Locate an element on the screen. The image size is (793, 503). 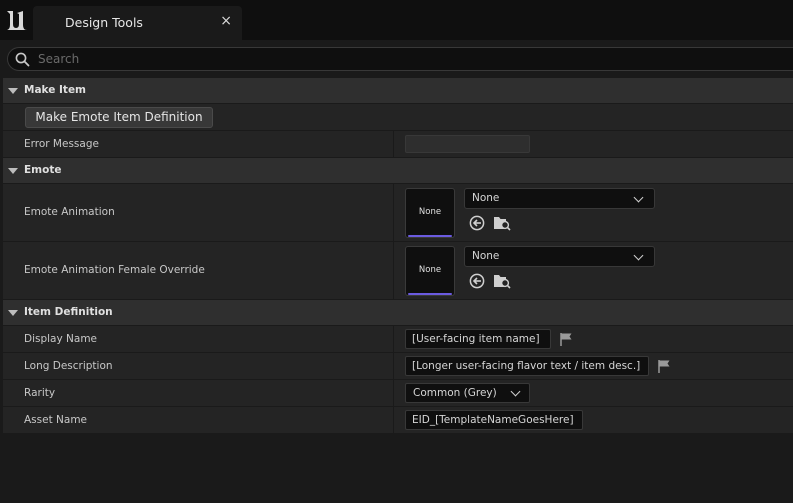
emote-animation-dropdown: None is located at coordinates (559, 198).